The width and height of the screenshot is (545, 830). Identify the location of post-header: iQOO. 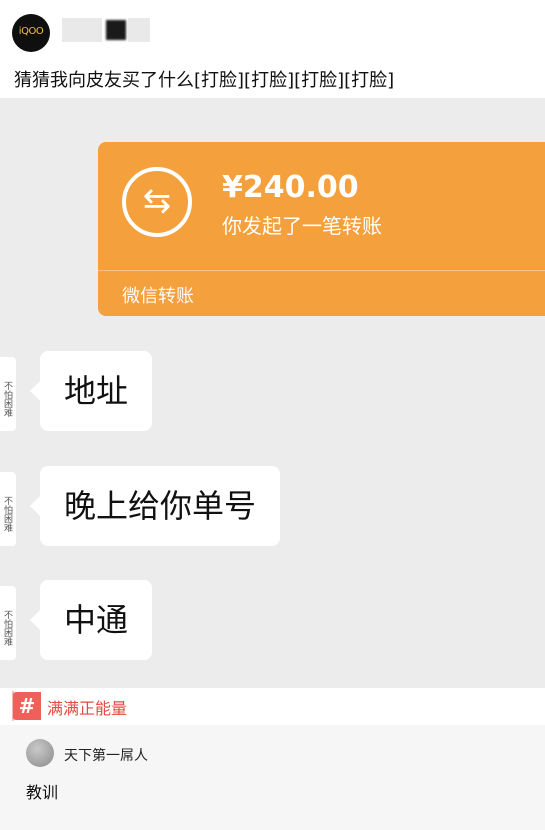
(272, 31).